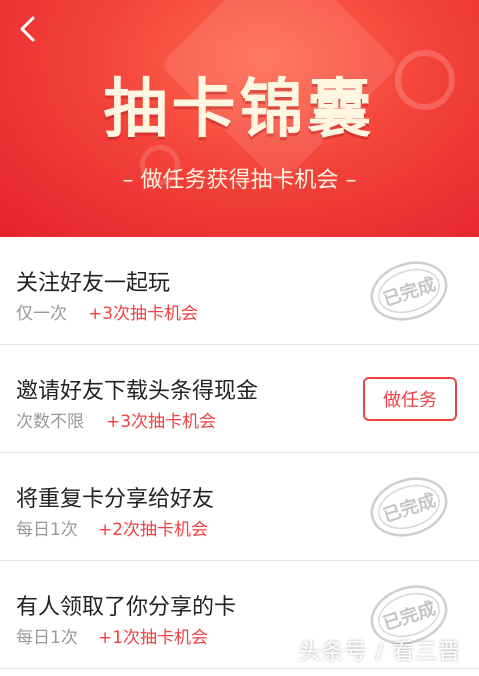  I want to click on chevron-left-icon, so click(29, 29).